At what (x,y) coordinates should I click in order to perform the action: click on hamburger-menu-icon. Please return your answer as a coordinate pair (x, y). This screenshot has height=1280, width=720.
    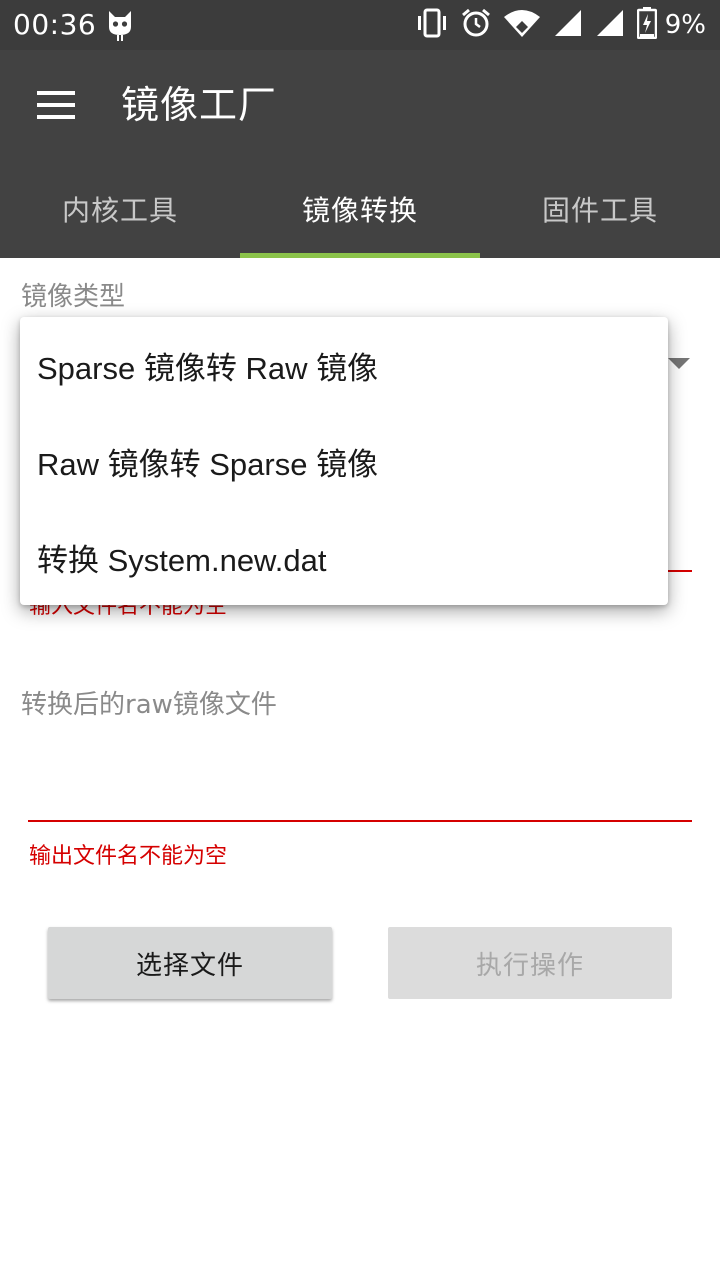
    Looking at the image, I should click on (56, 105).